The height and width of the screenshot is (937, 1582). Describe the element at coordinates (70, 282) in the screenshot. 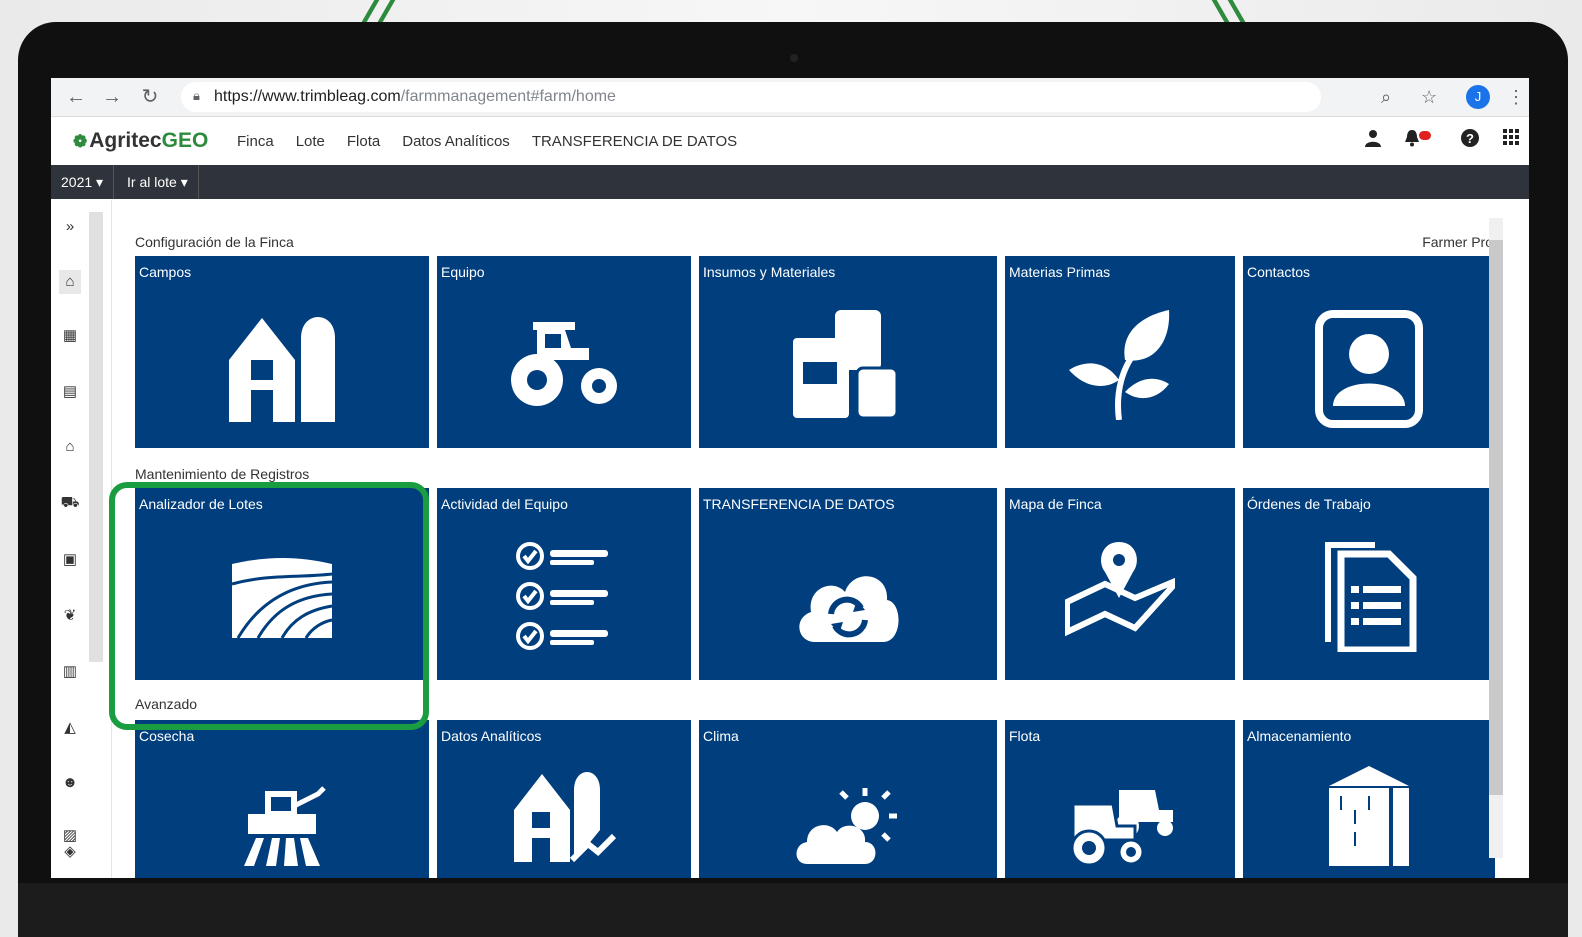

I see `home-icon: ⌂` at that location.